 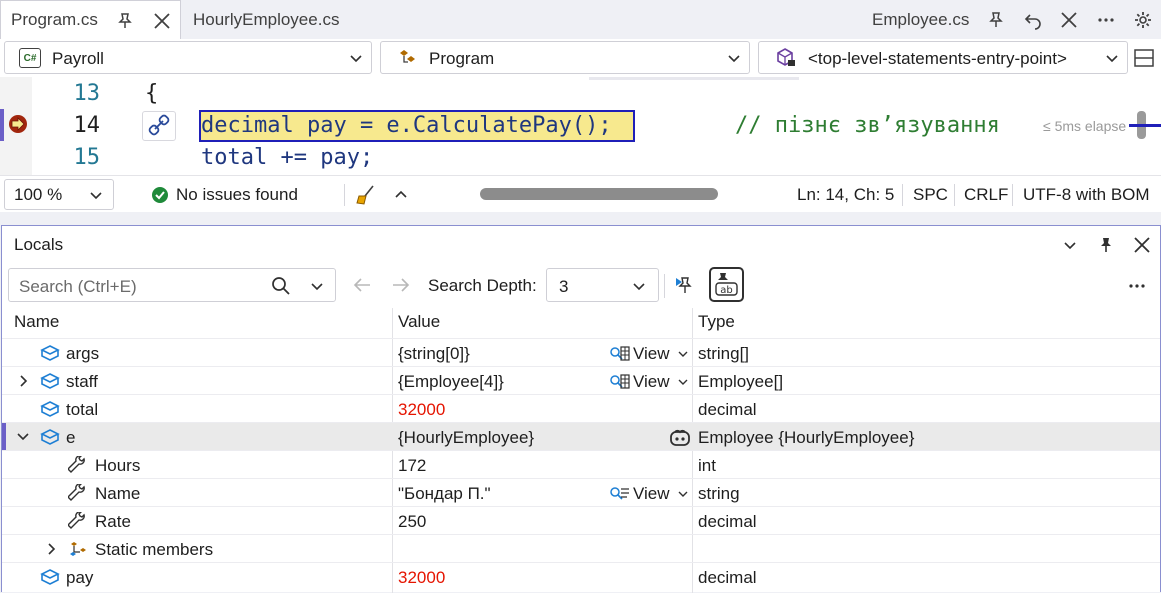 I want to click on search-icon, so click(x=281, y=286).